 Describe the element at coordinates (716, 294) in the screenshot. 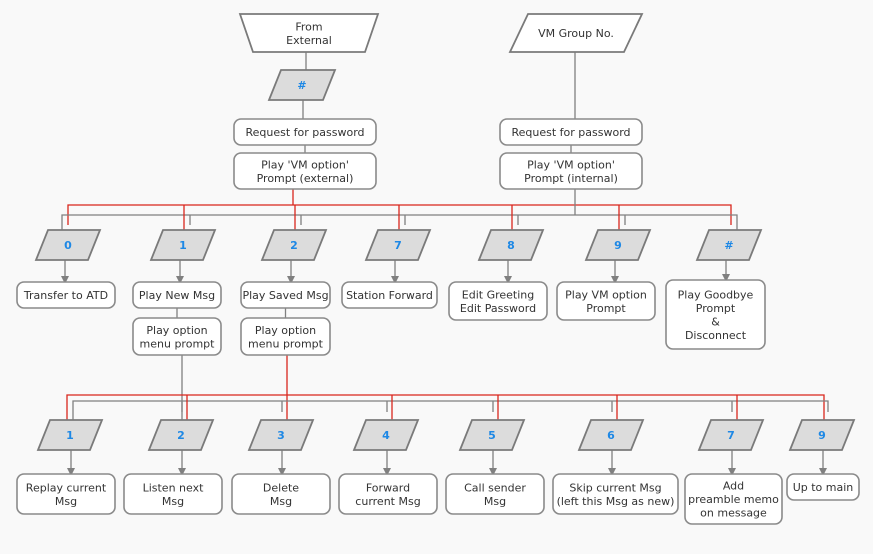

I see `node-label: Play Goodbye` at that location.